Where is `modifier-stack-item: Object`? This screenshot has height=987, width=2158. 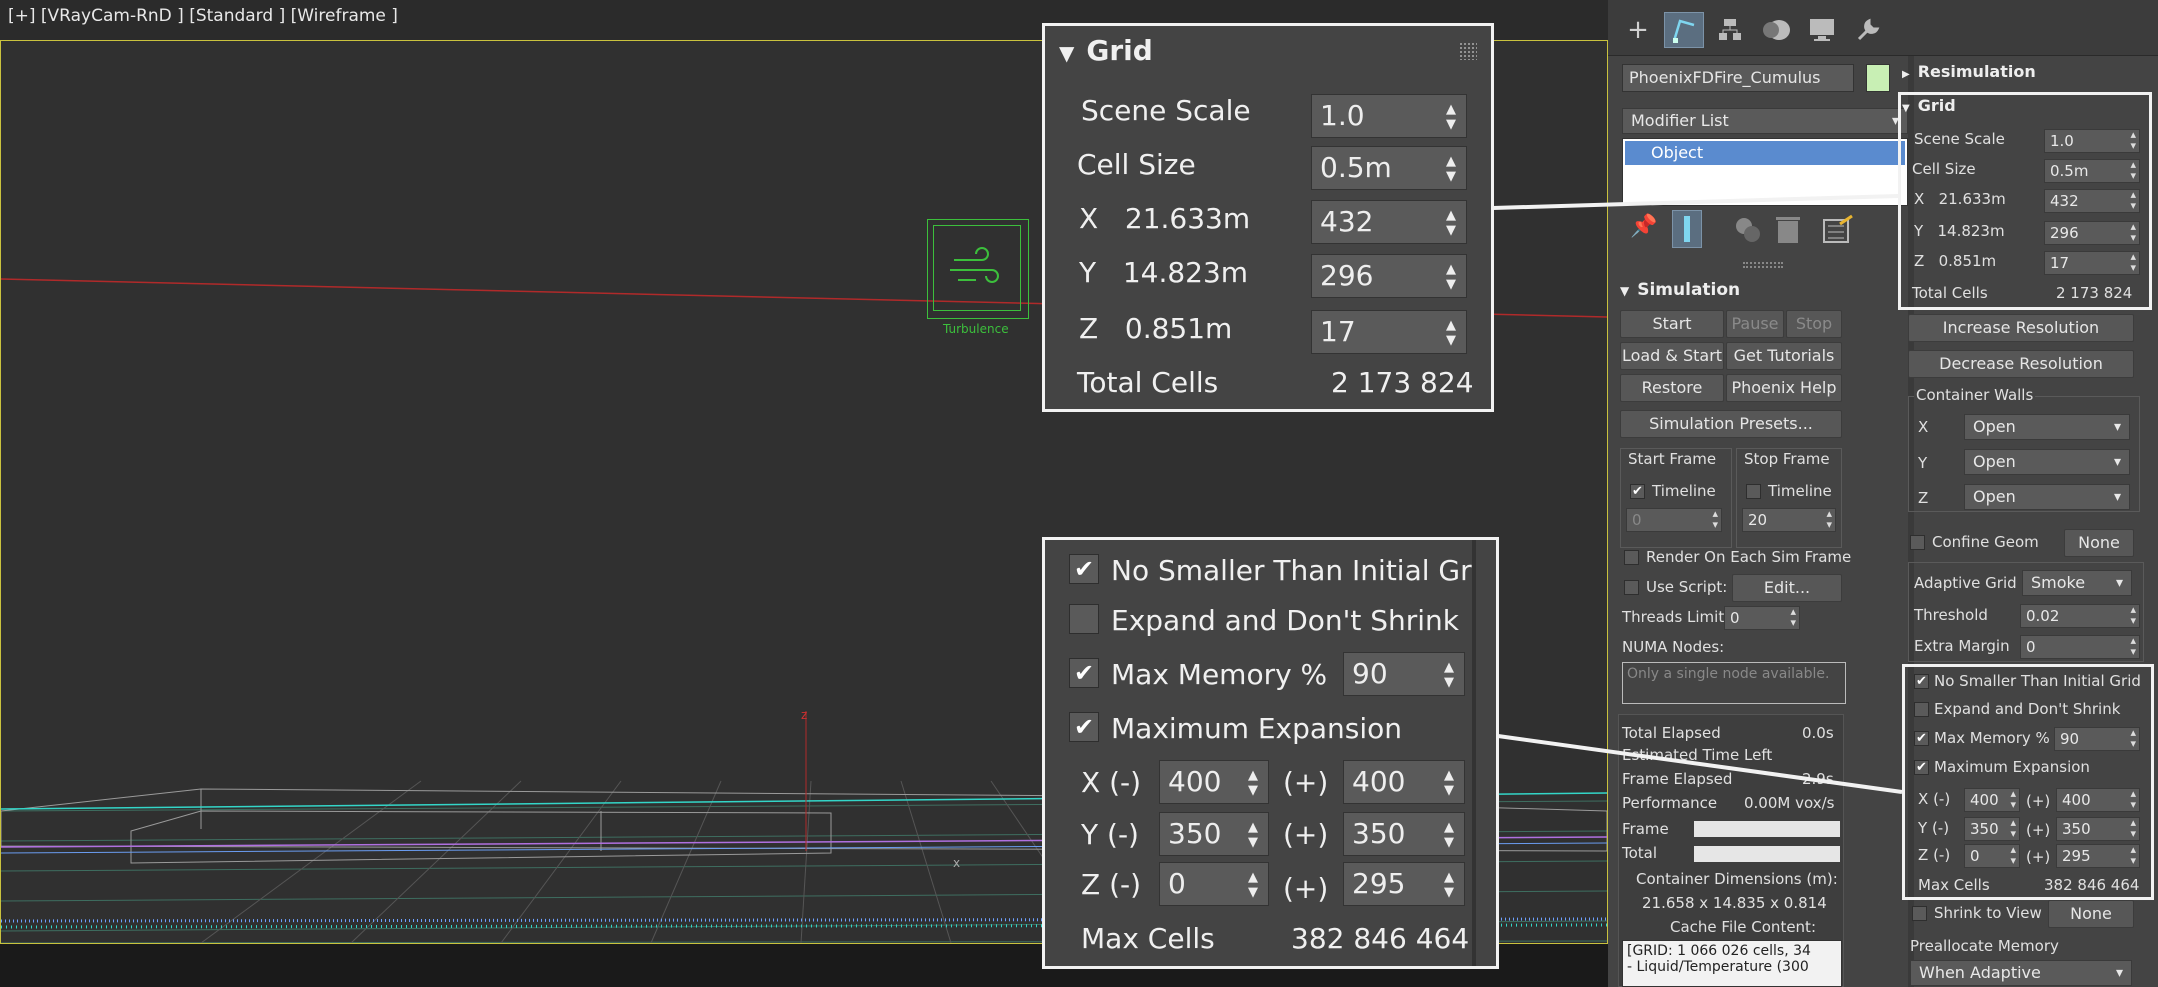
modifier-stack-item: Object is located at coordinates (1765, 153).